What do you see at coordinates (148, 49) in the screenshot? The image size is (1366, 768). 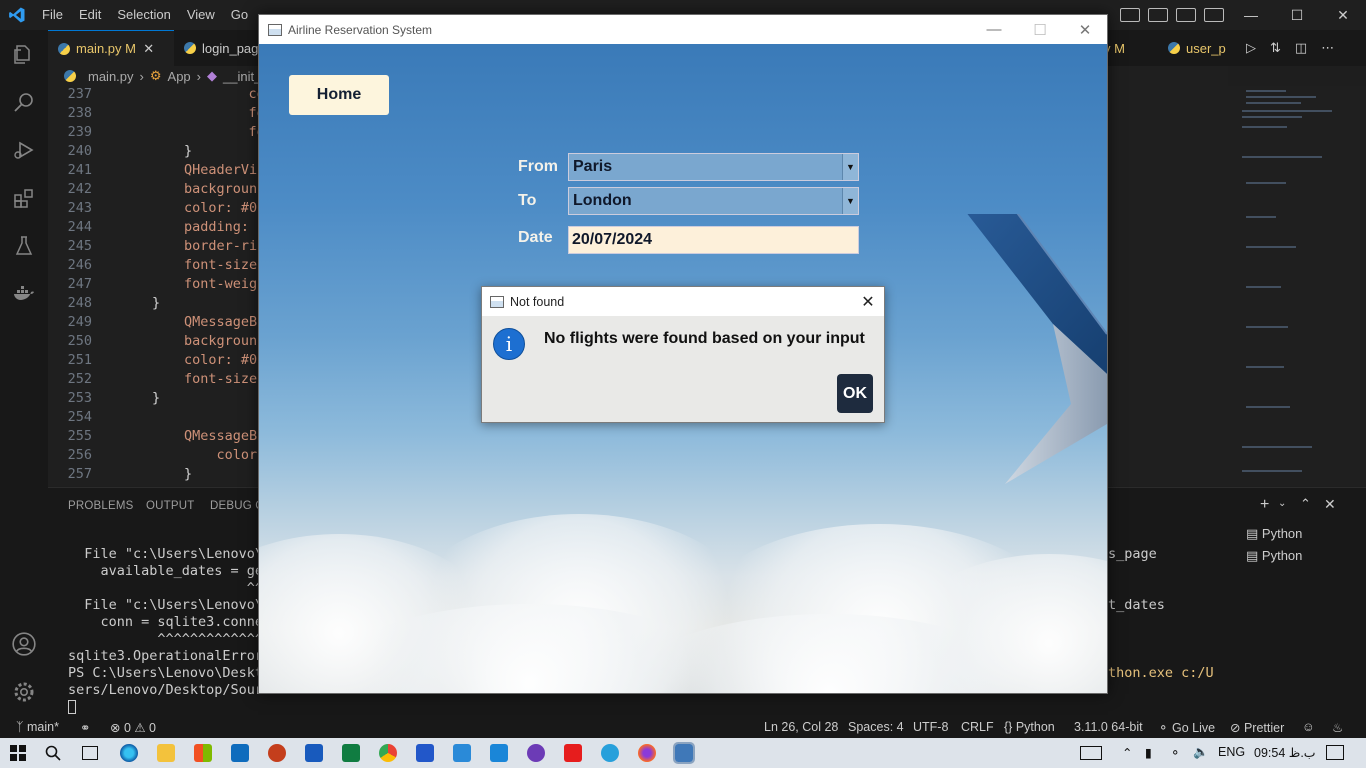 I see `tab-close-icon: ✕` at bounding box center [148, 49].